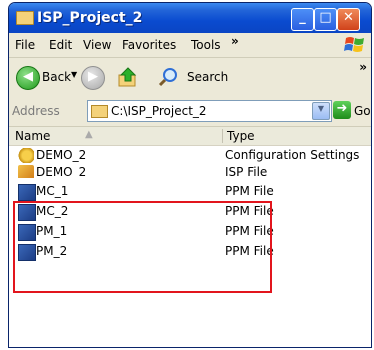 The image size is (374, 350). Describe the element at coordinates (190, 136) in the screenshot. I see `column-header: Name ▲ Type` at that location.